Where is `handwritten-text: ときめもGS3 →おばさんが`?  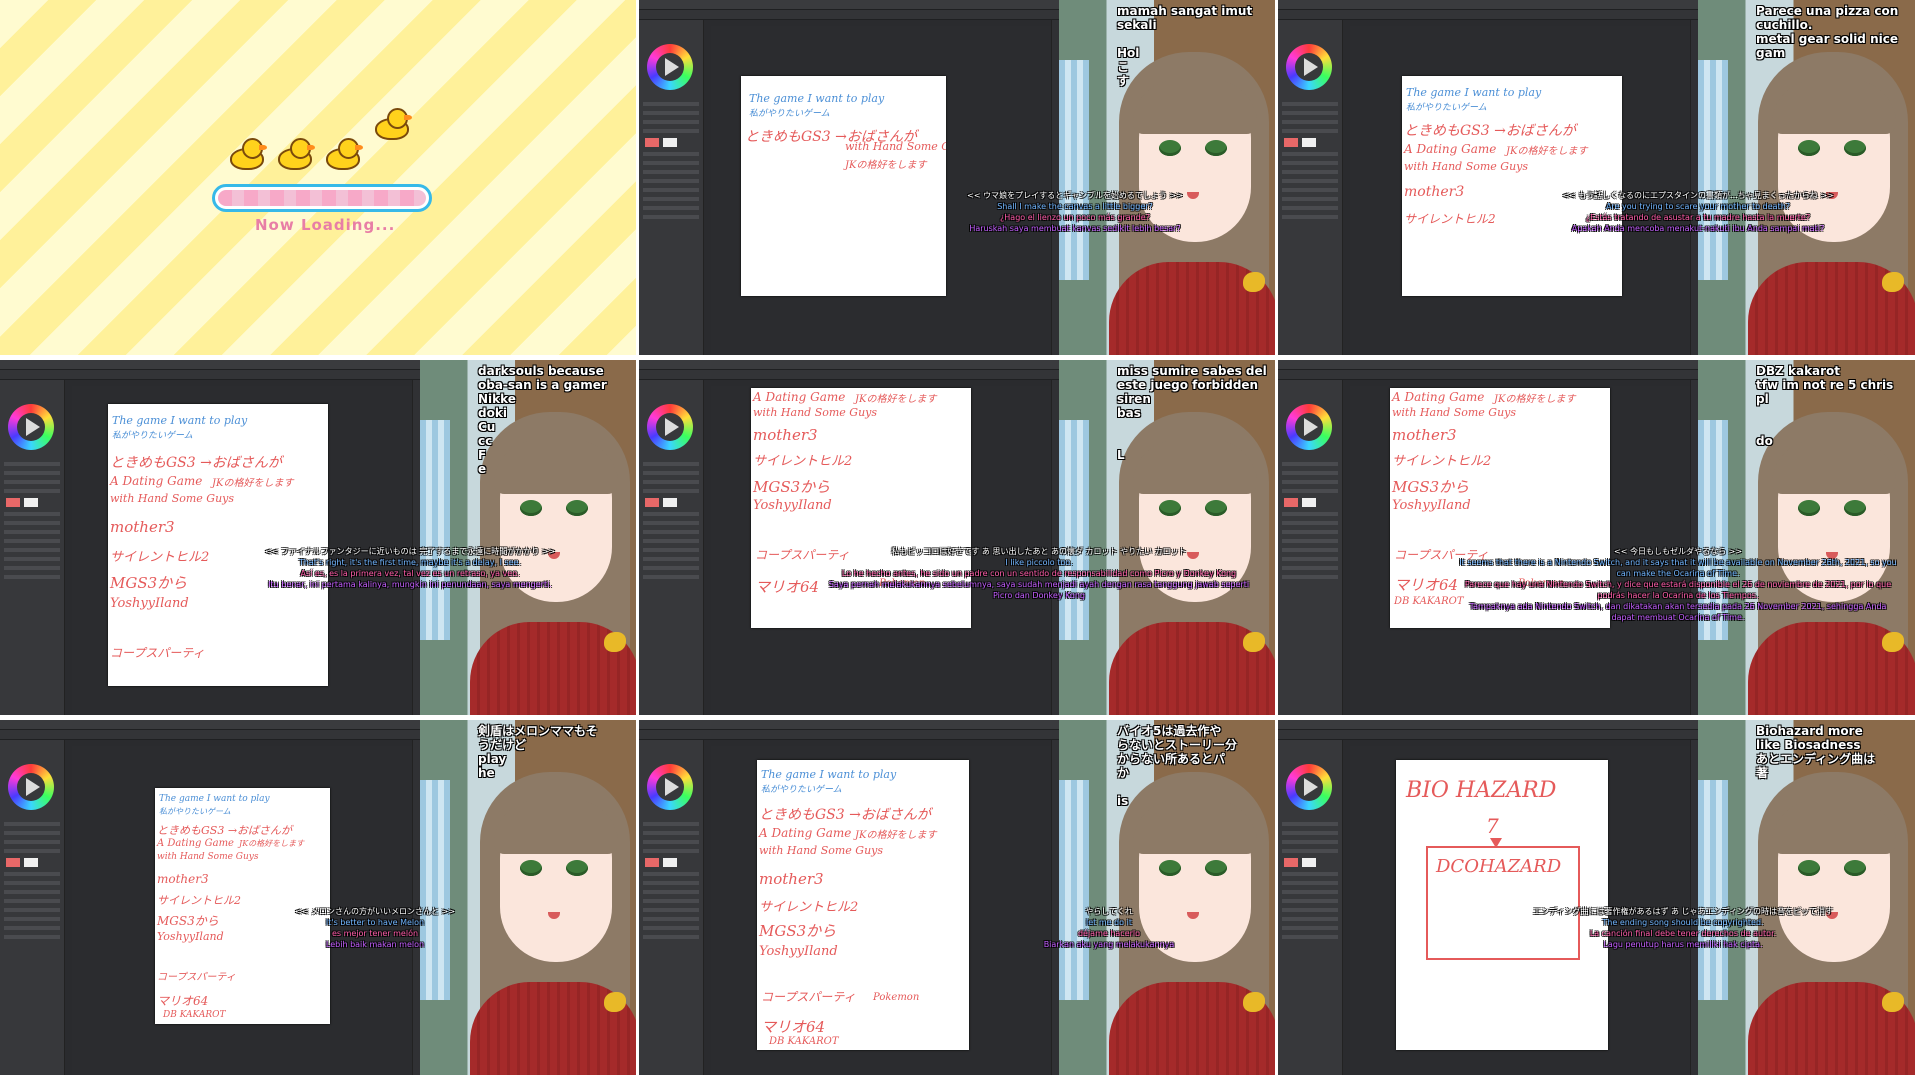 handwritten-text: ときめもGS3 →おばさんが is located at coordinates (845, 815).